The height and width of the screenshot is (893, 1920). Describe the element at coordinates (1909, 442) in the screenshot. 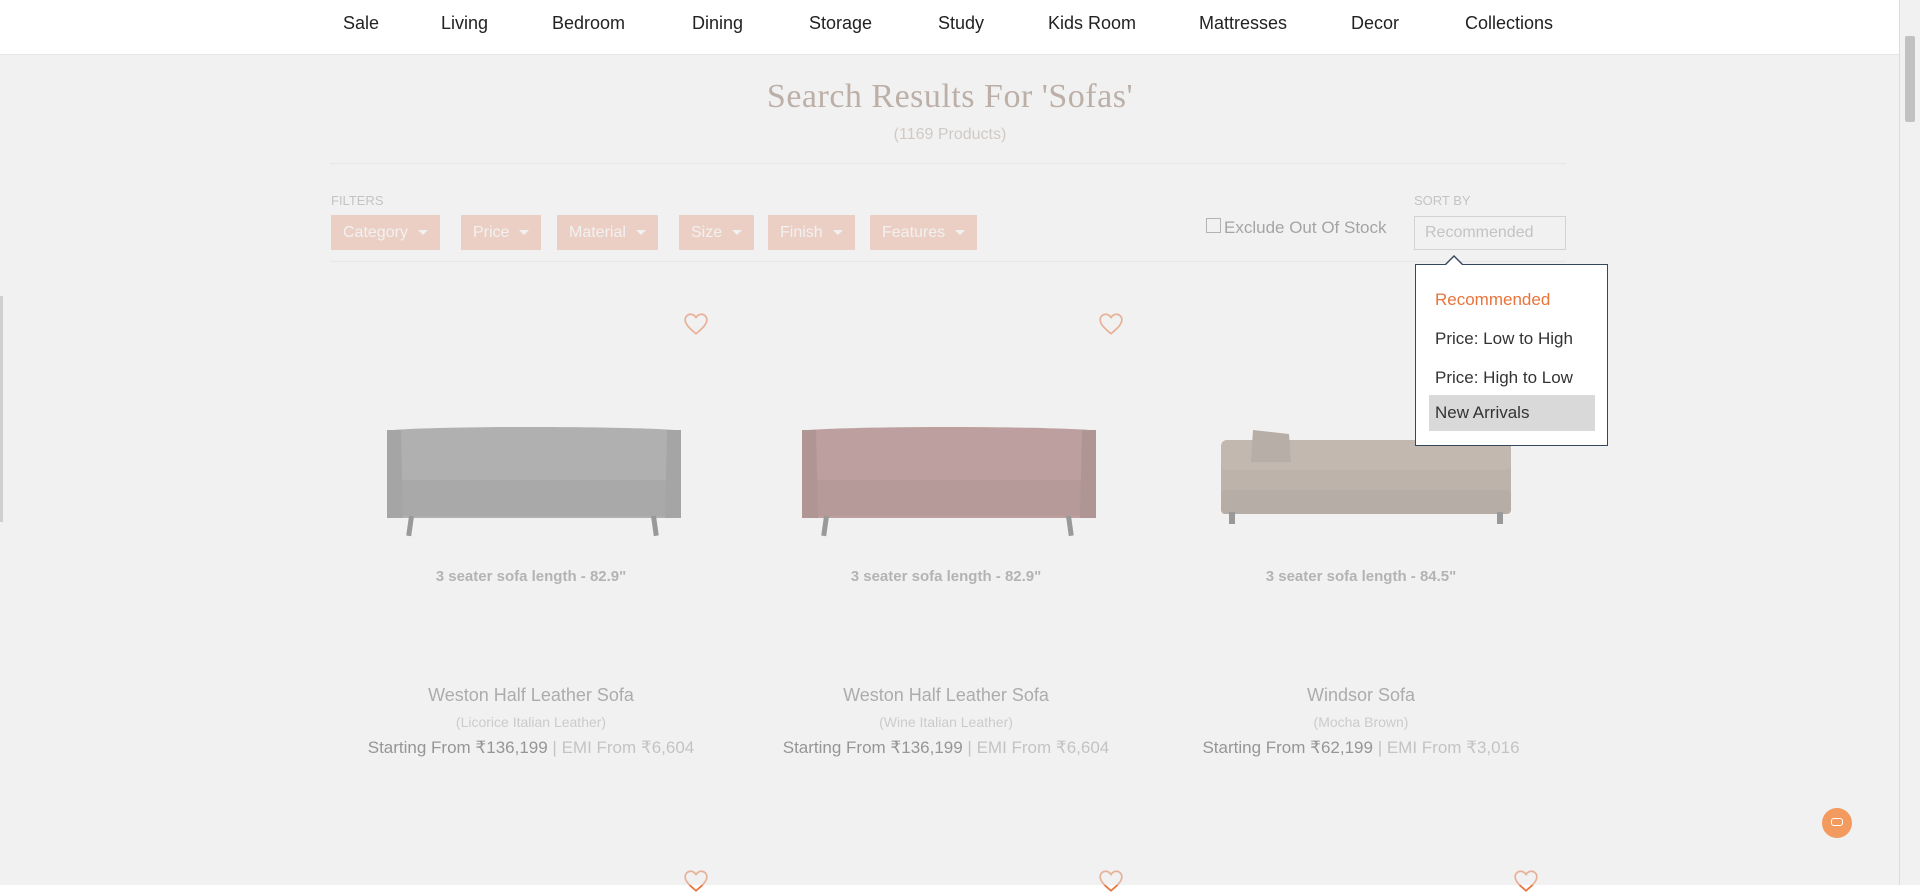

I see `scrollbar` at that location.